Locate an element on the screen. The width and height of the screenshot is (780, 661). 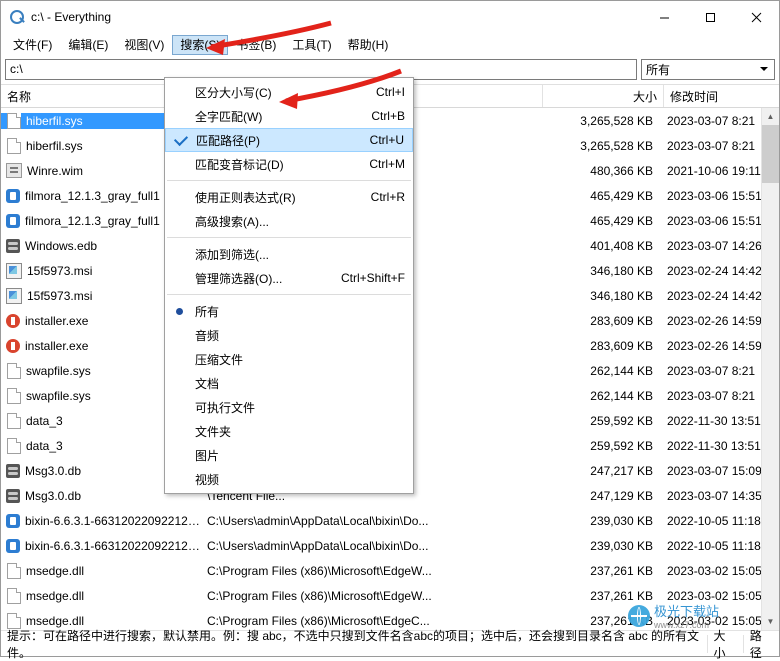
menu-item-accelerator: Ctrl+Shift+F is located at coordinates (372, 278).